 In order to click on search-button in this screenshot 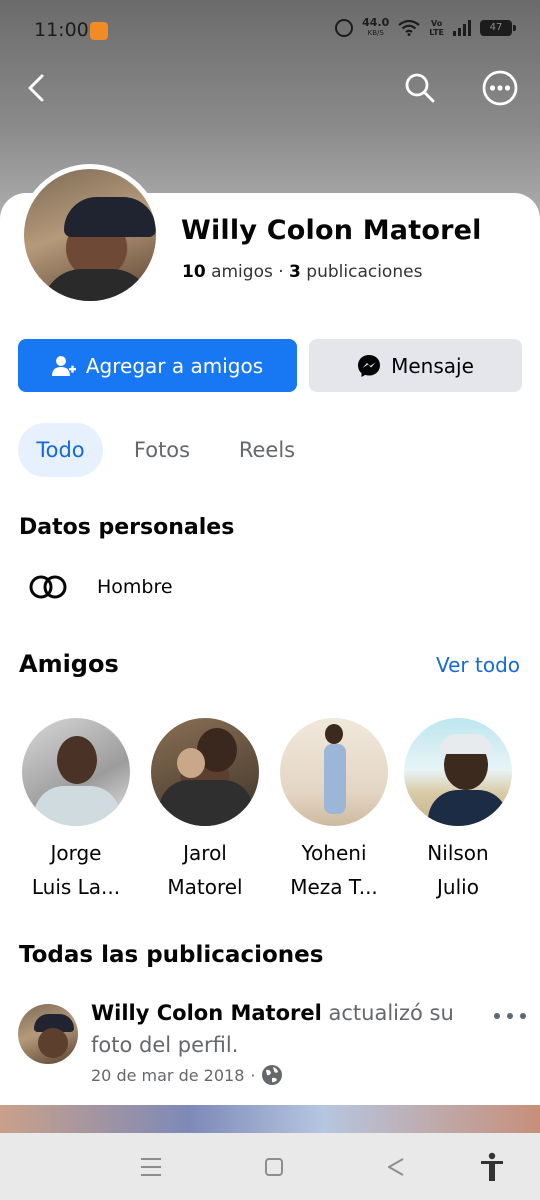, I will do `click(420, 88)`.